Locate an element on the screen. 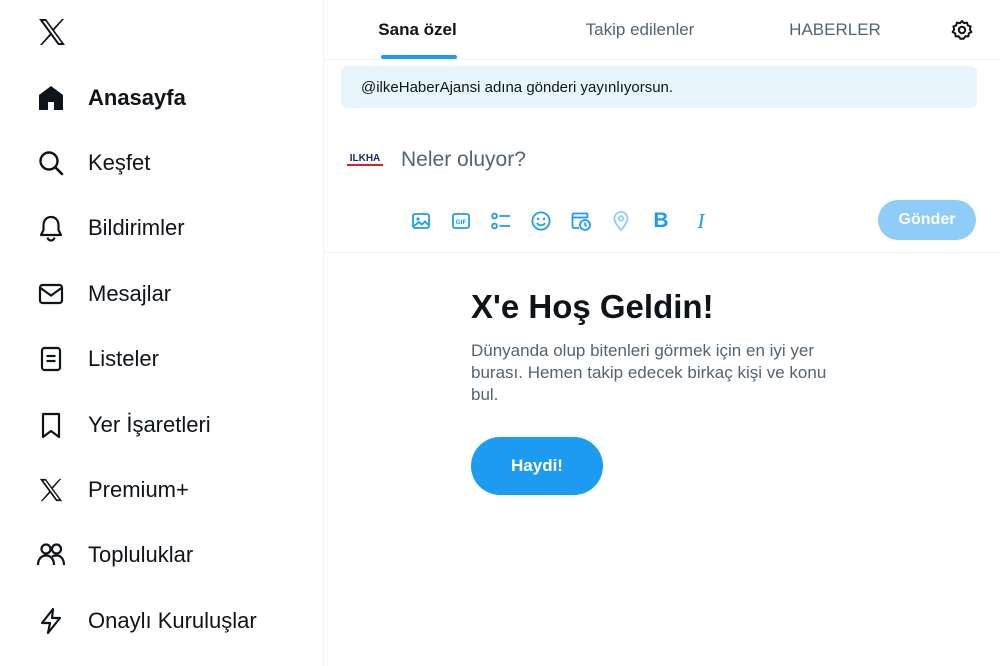 Image resolution: width=1000 pixels, height=666 pixels. svg-text: GIF is located at coordinates (461, 222).